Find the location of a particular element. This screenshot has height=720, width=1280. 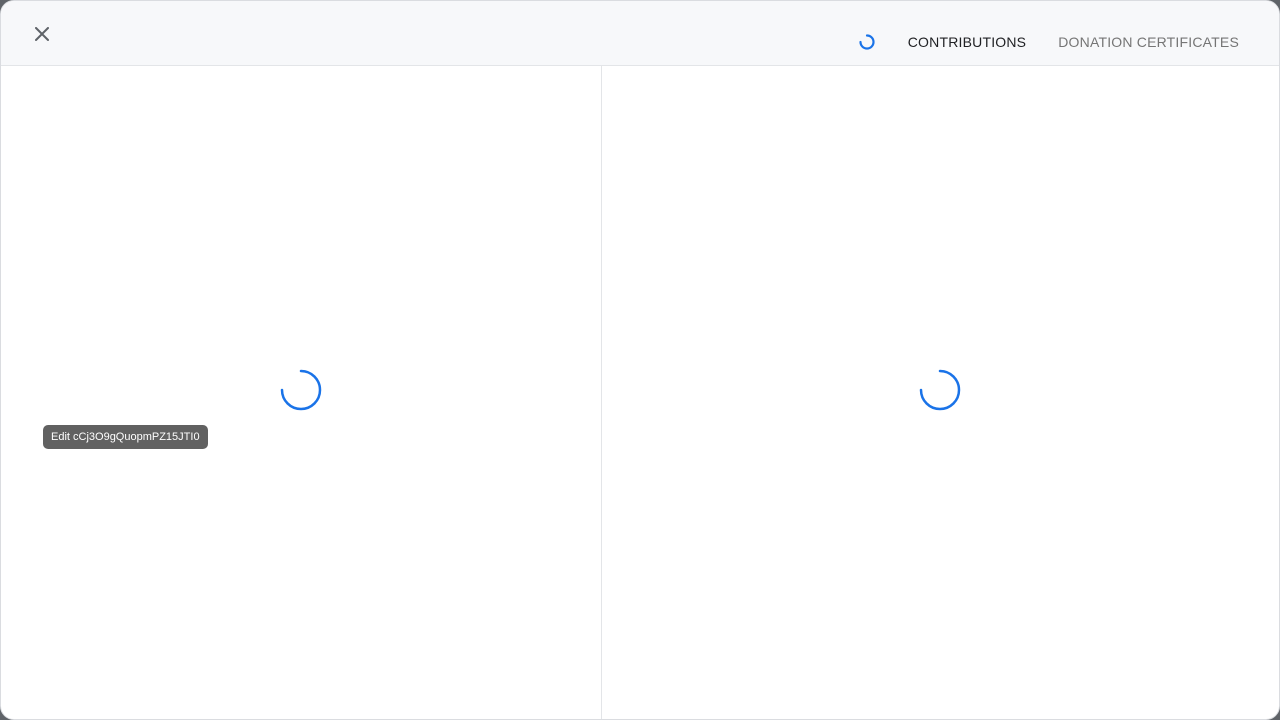

tab-contributions: CONTRIBUTIONS is located at coordinates (967, 42).